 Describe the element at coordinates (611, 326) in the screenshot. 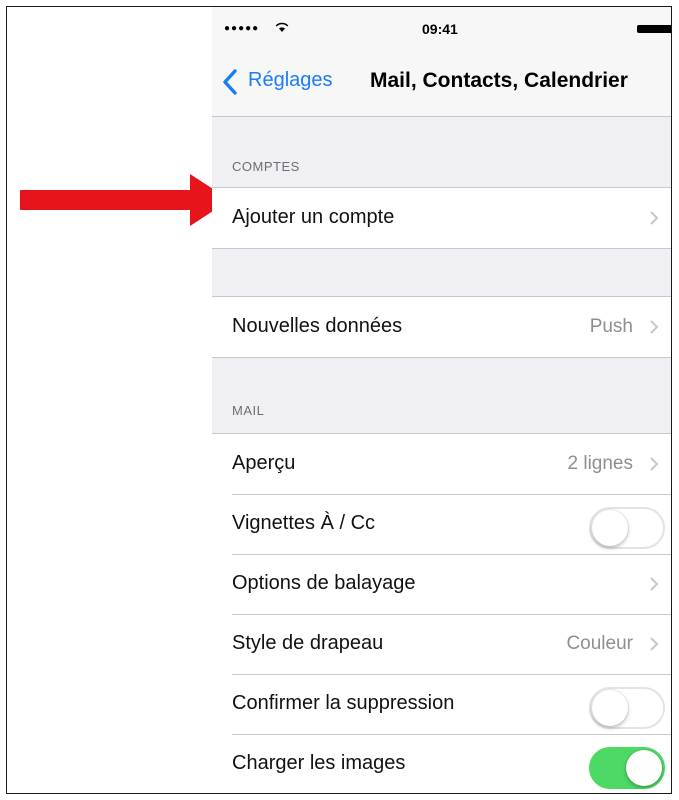

I see `row-value: Push` at that location.